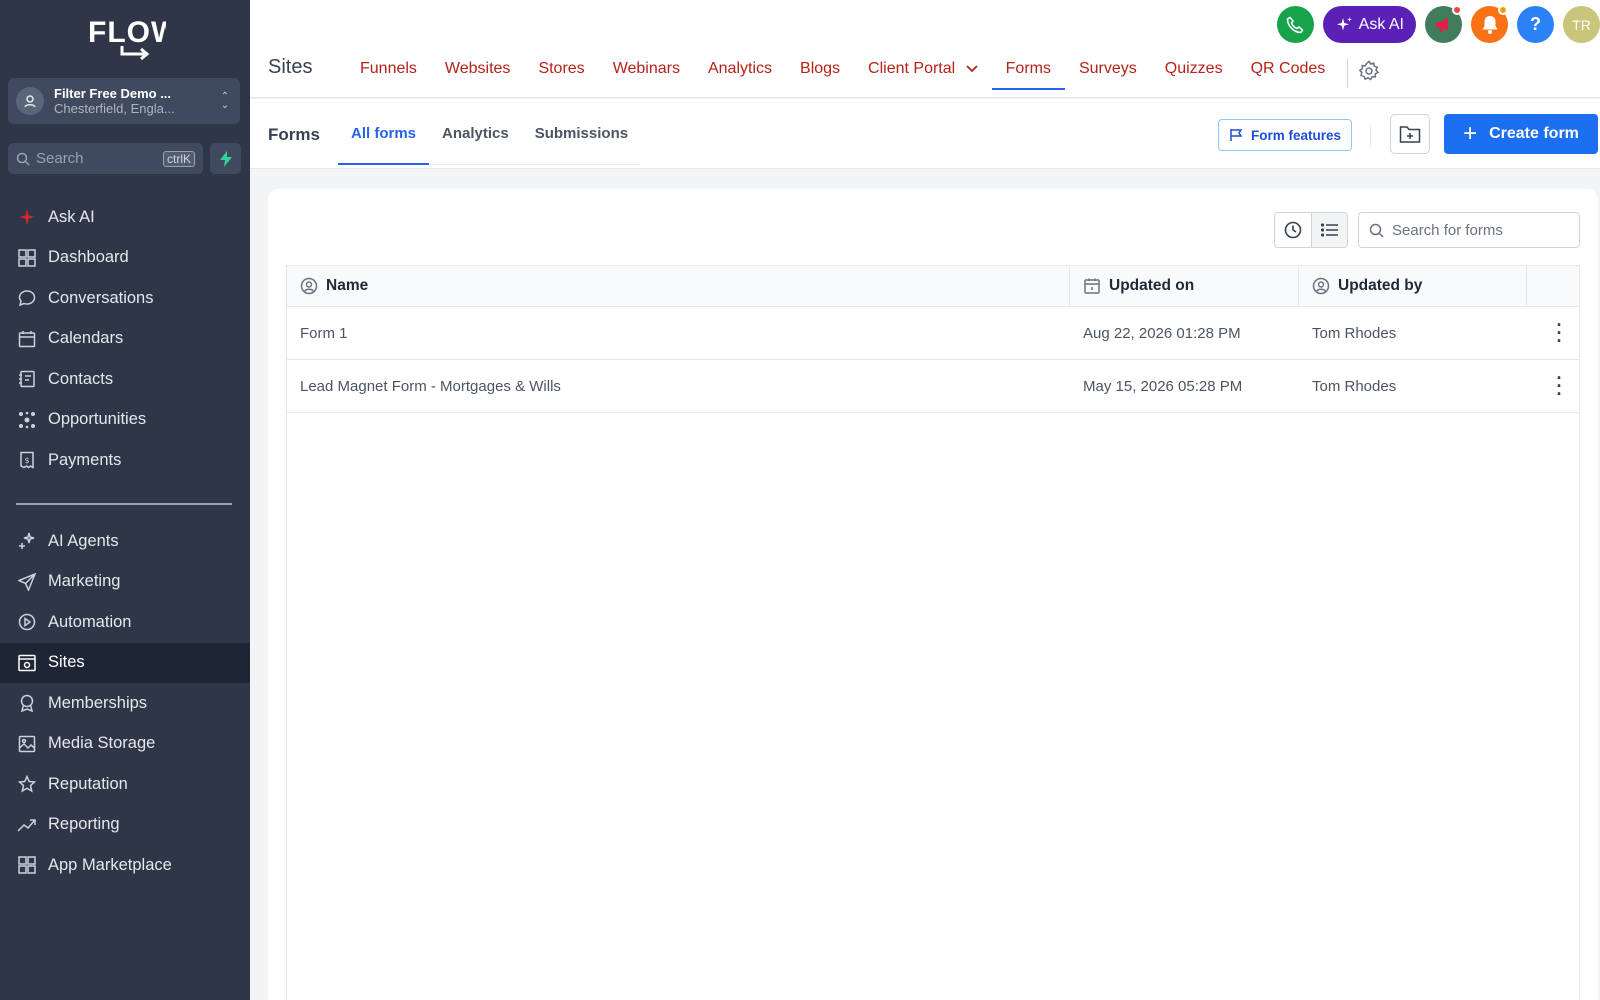 This screenshot has height=1000, width=1600. What do you see at coordinates (97, 419) in the screenshot?
I see `sidebar-item-label: Opportunities` at bounding box center [97, 419].